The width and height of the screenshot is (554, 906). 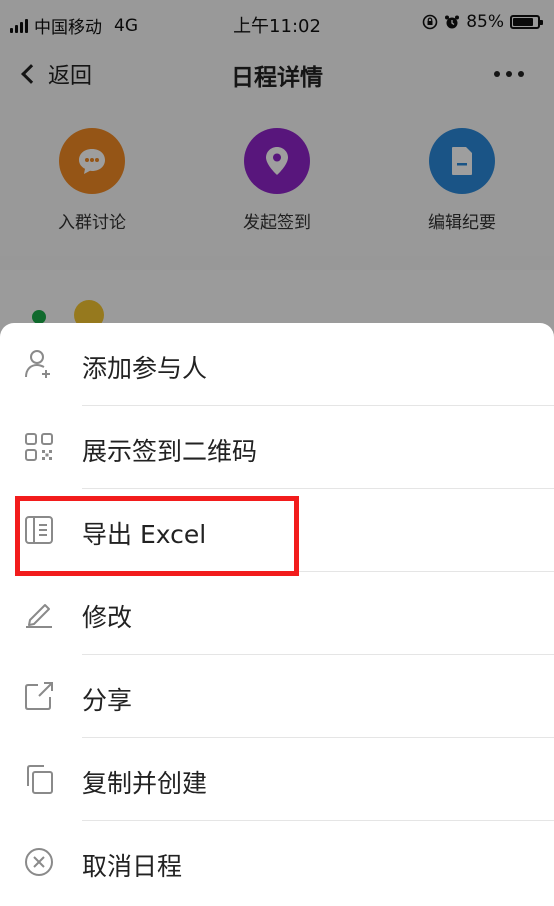 I want to click on menu-edit: 修改, so click(x=277, y=613).